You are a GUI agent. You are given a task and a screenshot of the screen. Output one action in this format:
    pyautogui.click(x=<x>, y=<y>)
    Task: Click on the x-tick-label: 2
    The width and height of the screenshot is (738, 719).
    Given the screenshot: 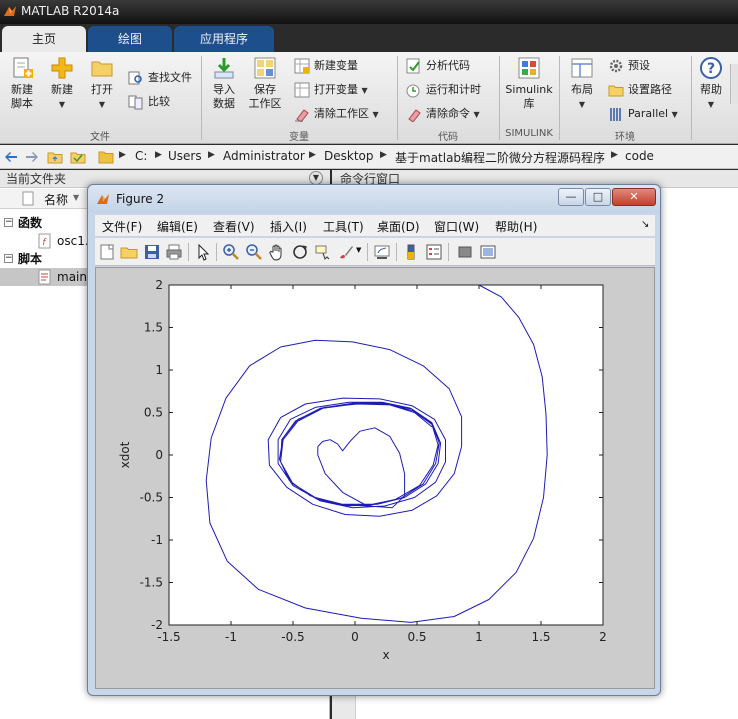 What is the action you would take?
    pyautogui.click(x=603, y=637)
    